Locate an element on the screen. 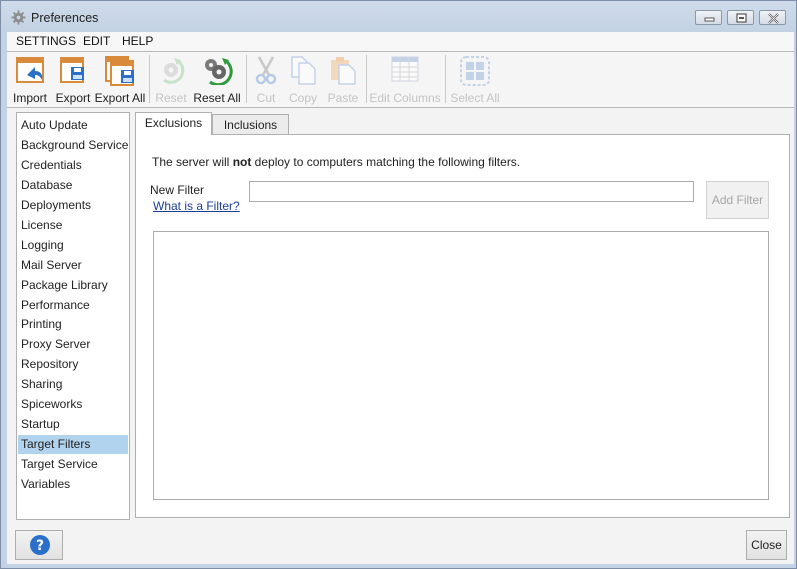 Image resolution: width=797 pixels, height=569 pixels. cut-icon is located at coordinates (266, 70).